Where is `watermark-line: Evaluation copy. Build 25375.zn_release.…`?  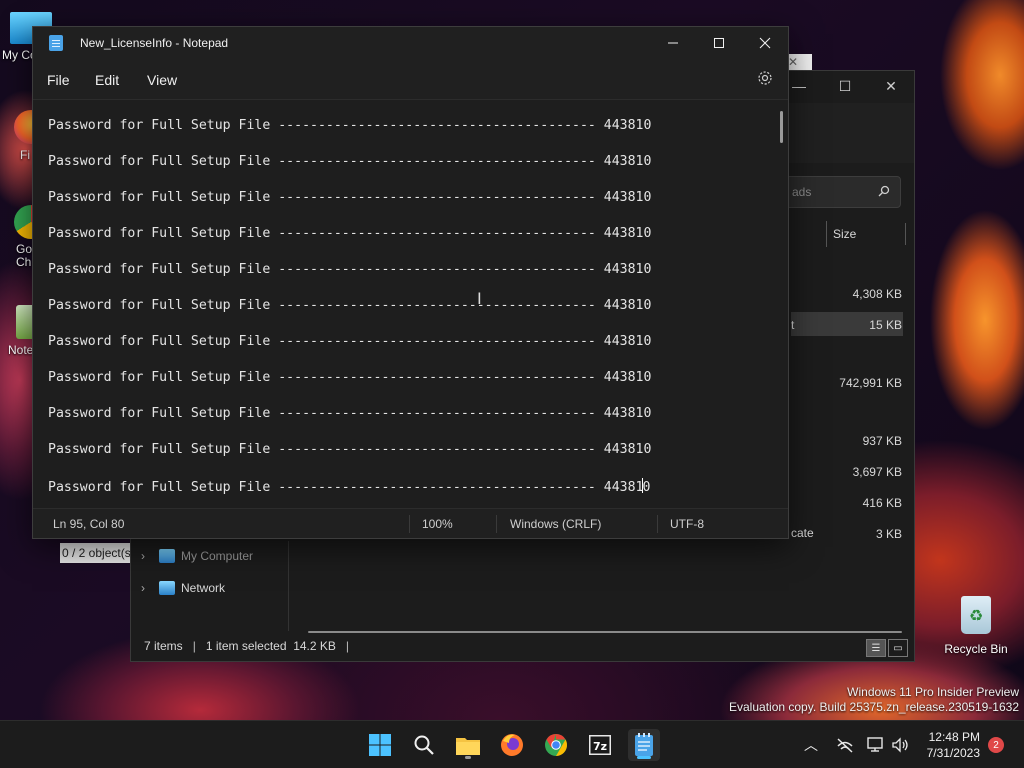 watermark-line: Evaluation copy. Build 25375.zn_release.… is located at coordinates (874, 707).